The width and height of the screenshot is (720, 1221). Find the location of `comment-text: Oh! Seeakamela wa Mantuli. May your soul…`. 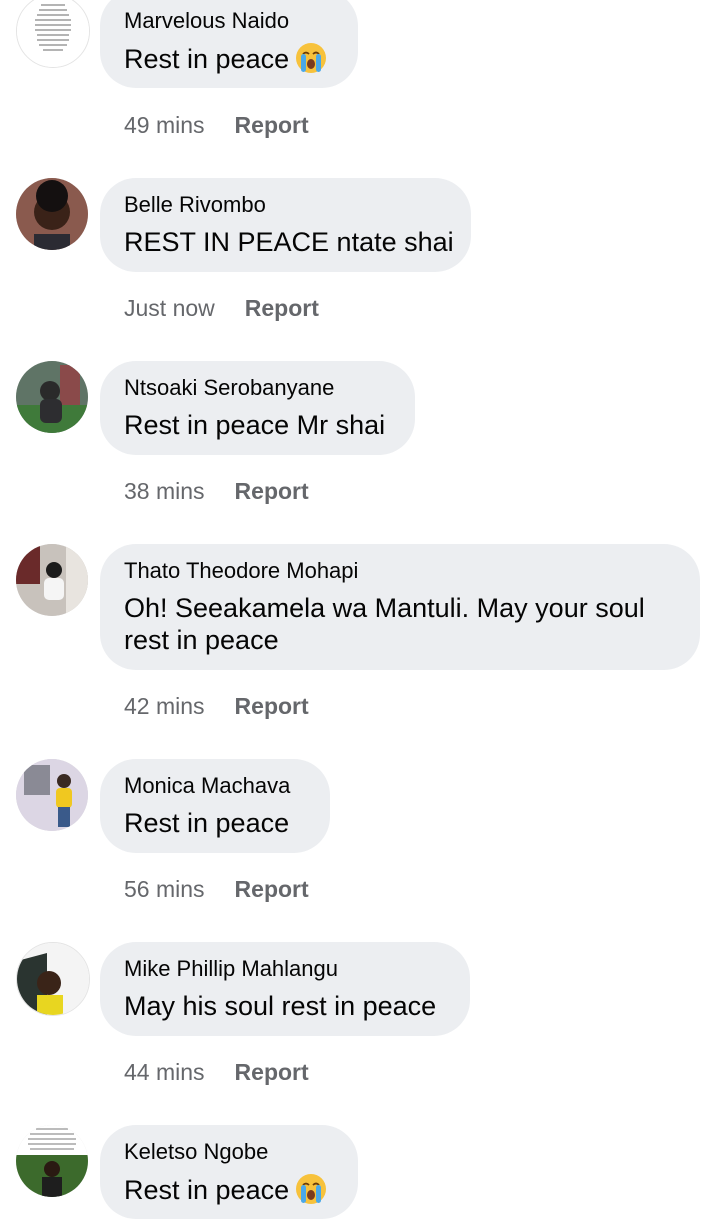

comment-text: Oh! Seeakamela wa Mantuli. May your soul… is located at coordinates (384, 624).